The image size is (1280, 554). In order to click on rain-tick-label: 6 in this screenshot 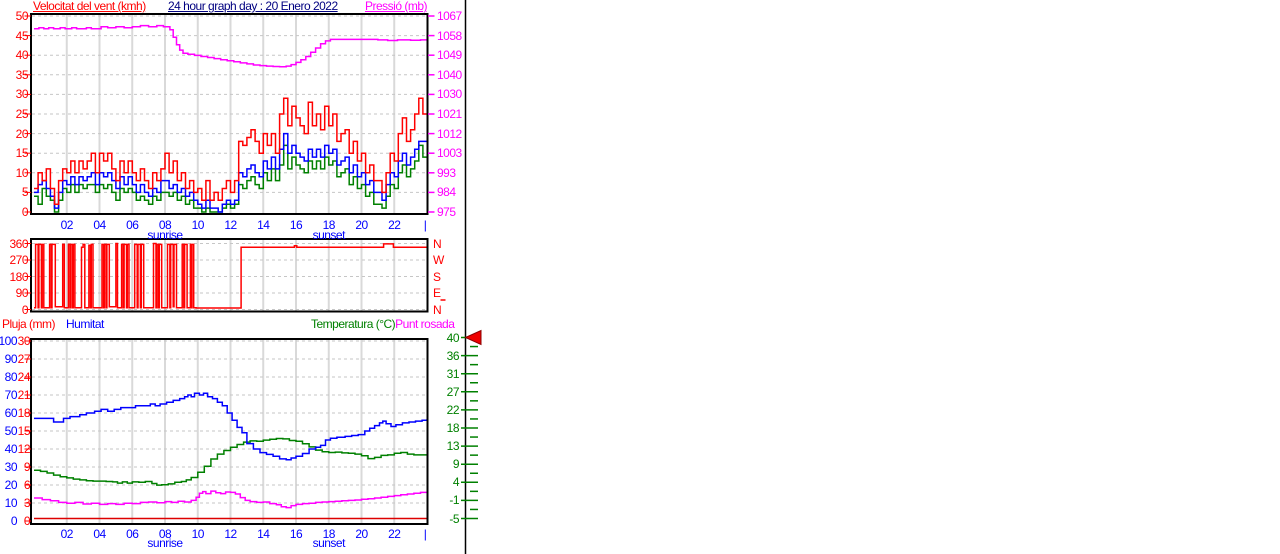, I will do `click(27, 485)`.